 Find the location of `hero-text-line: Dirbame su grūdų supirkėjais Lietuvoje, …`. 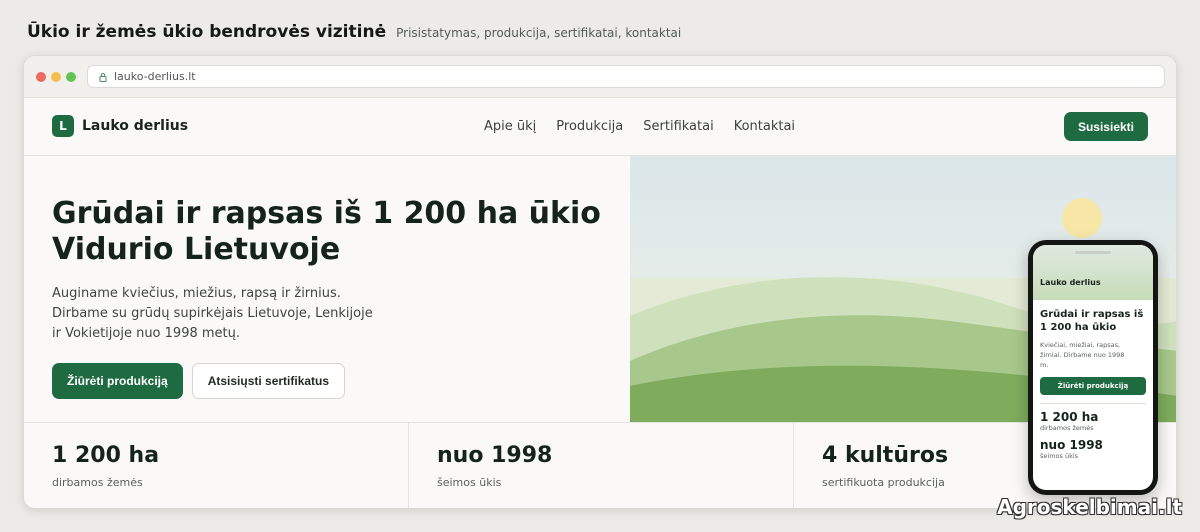

hero-text-line: Dirbame su grūdų supirkėjais Lietuvoje, … is located at coordinates (212, 313).